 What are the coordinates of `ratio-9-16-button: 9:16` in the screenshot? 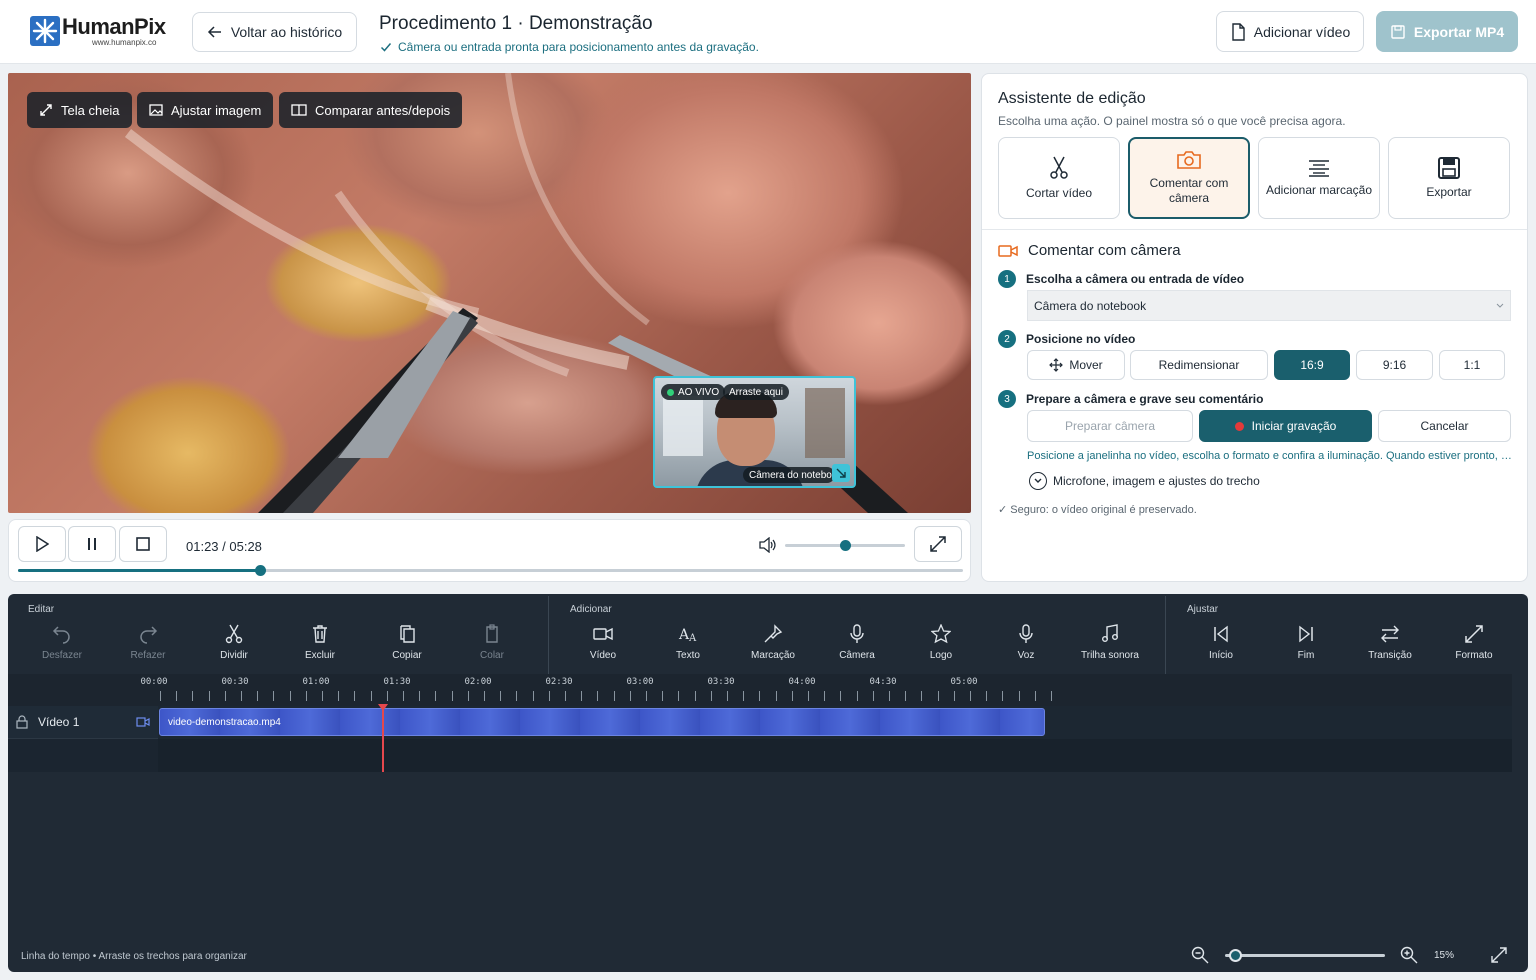 It's located at (1394, 365).